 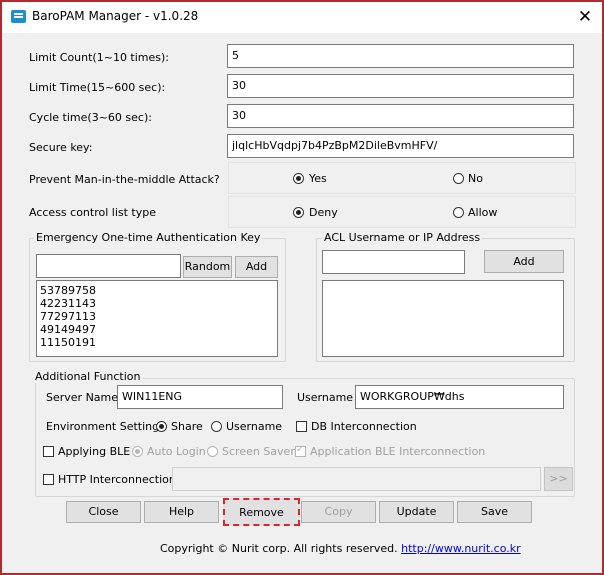 I want to click on screen-saver-label: Screen Saver, so click(x=258, y=451).